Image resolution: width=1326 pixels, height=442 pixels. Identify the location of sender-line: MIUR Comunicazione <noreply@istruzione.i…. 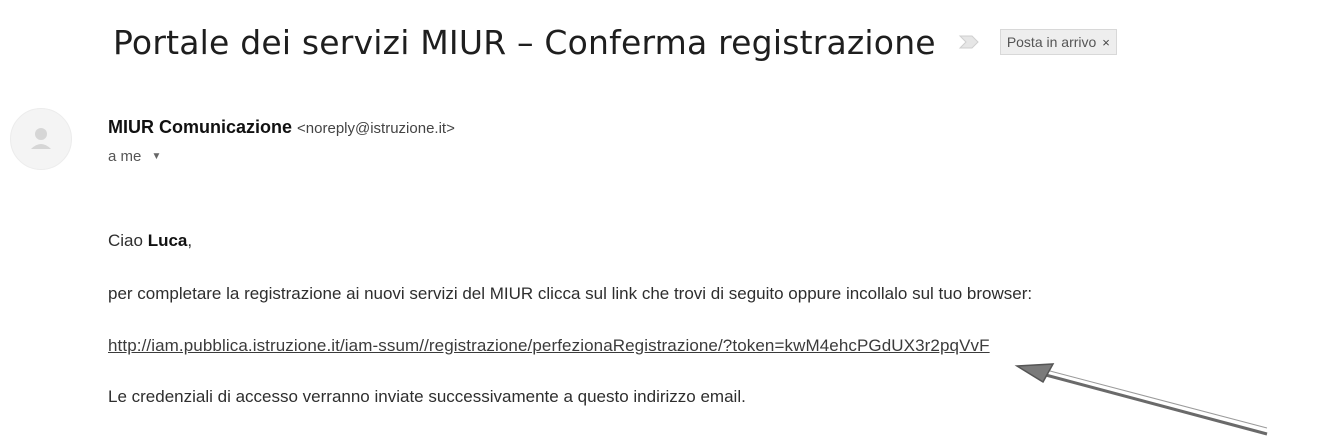
(281, 127).